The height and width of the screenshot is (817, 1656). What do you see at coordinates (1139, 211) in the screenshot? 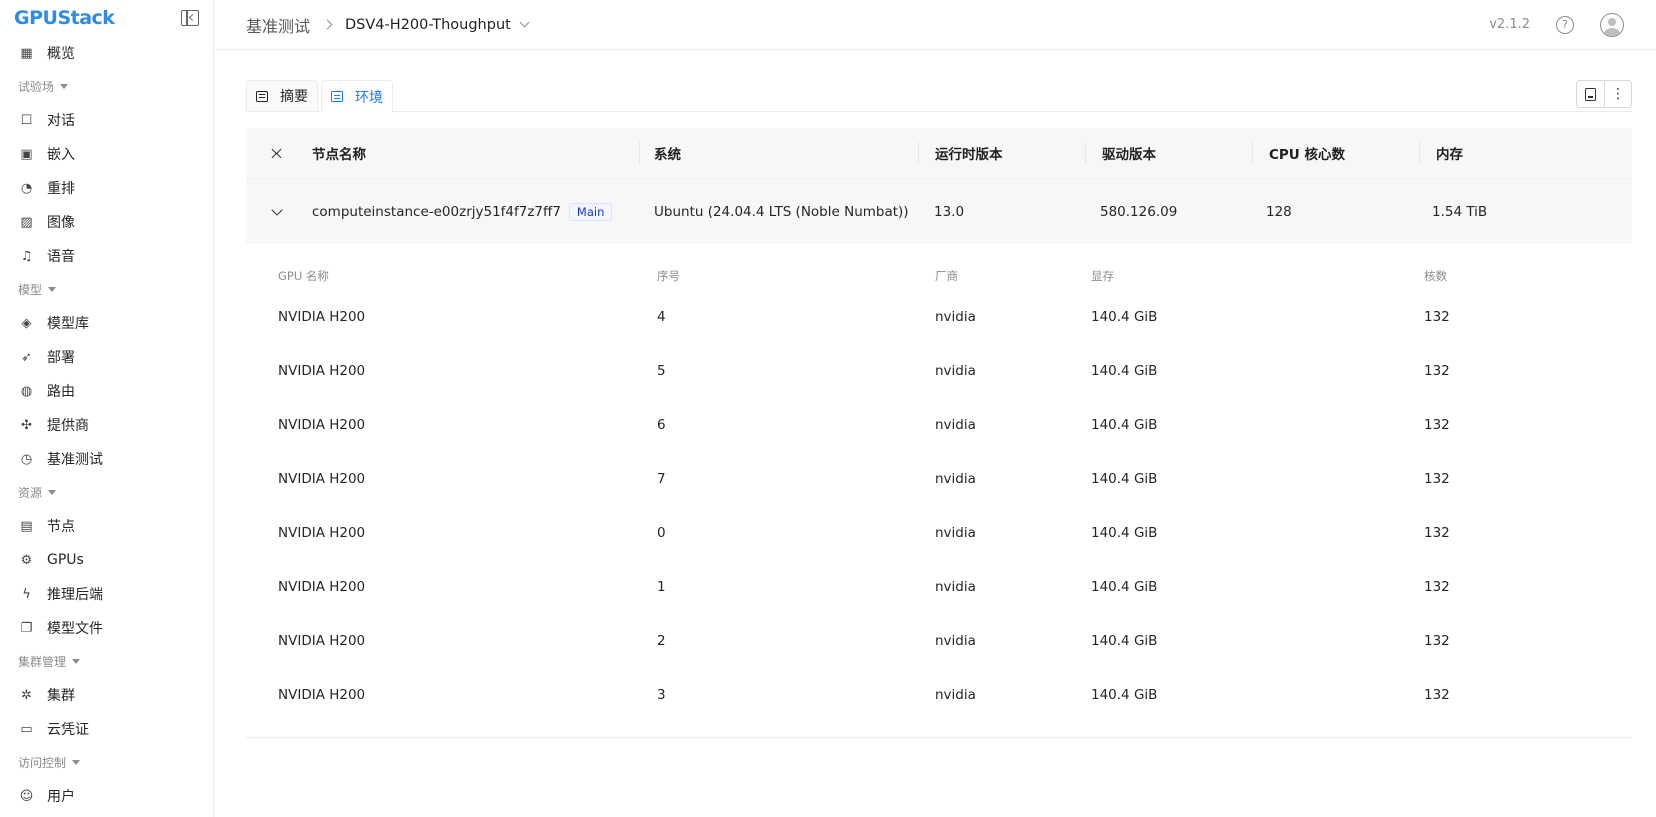
I see `node-driver: 580.126.09` at bounding box center [1139, 211].